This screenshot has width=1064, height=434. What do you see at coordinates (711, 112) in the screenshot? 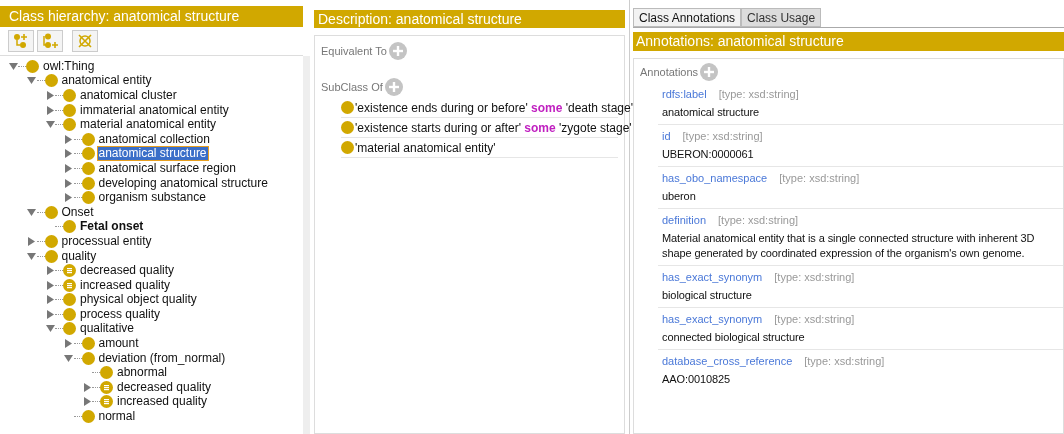
I see `annotation-value: anatomical structure` at bounding box center [711, 112].